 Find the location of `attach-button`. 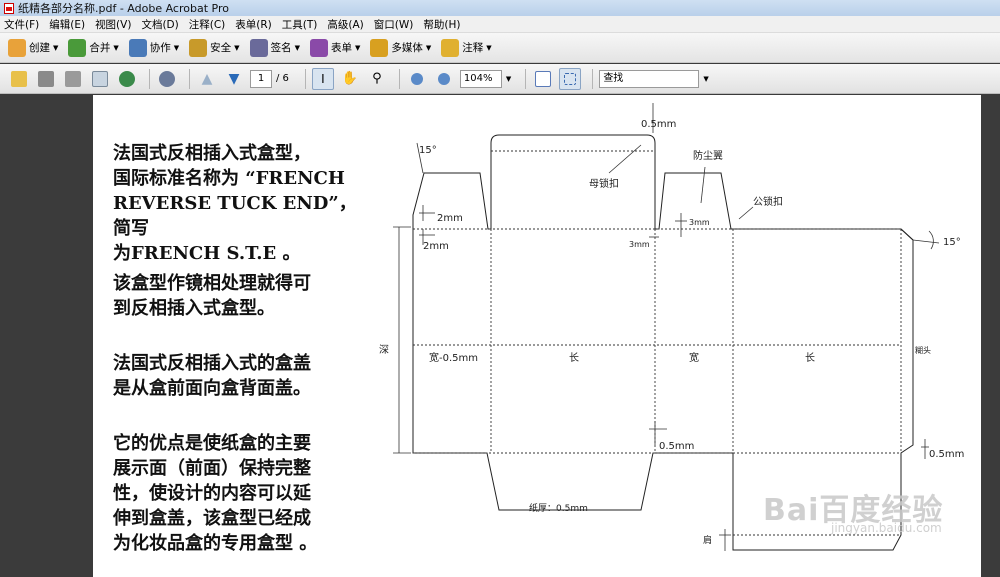

attach-button is located at coordinates (167, 79).